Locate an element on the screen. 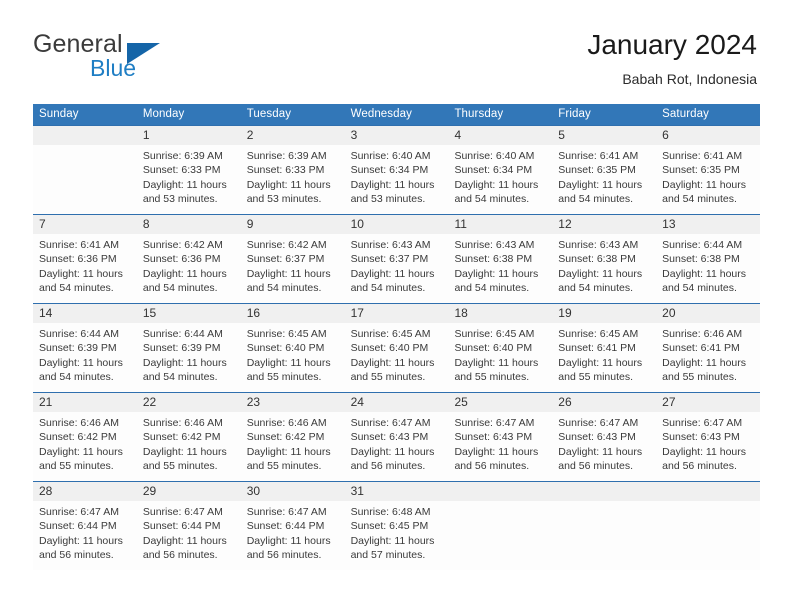 This screenshot has height=612, width=792. day-number: 9 is located at coordinates (293, 224).